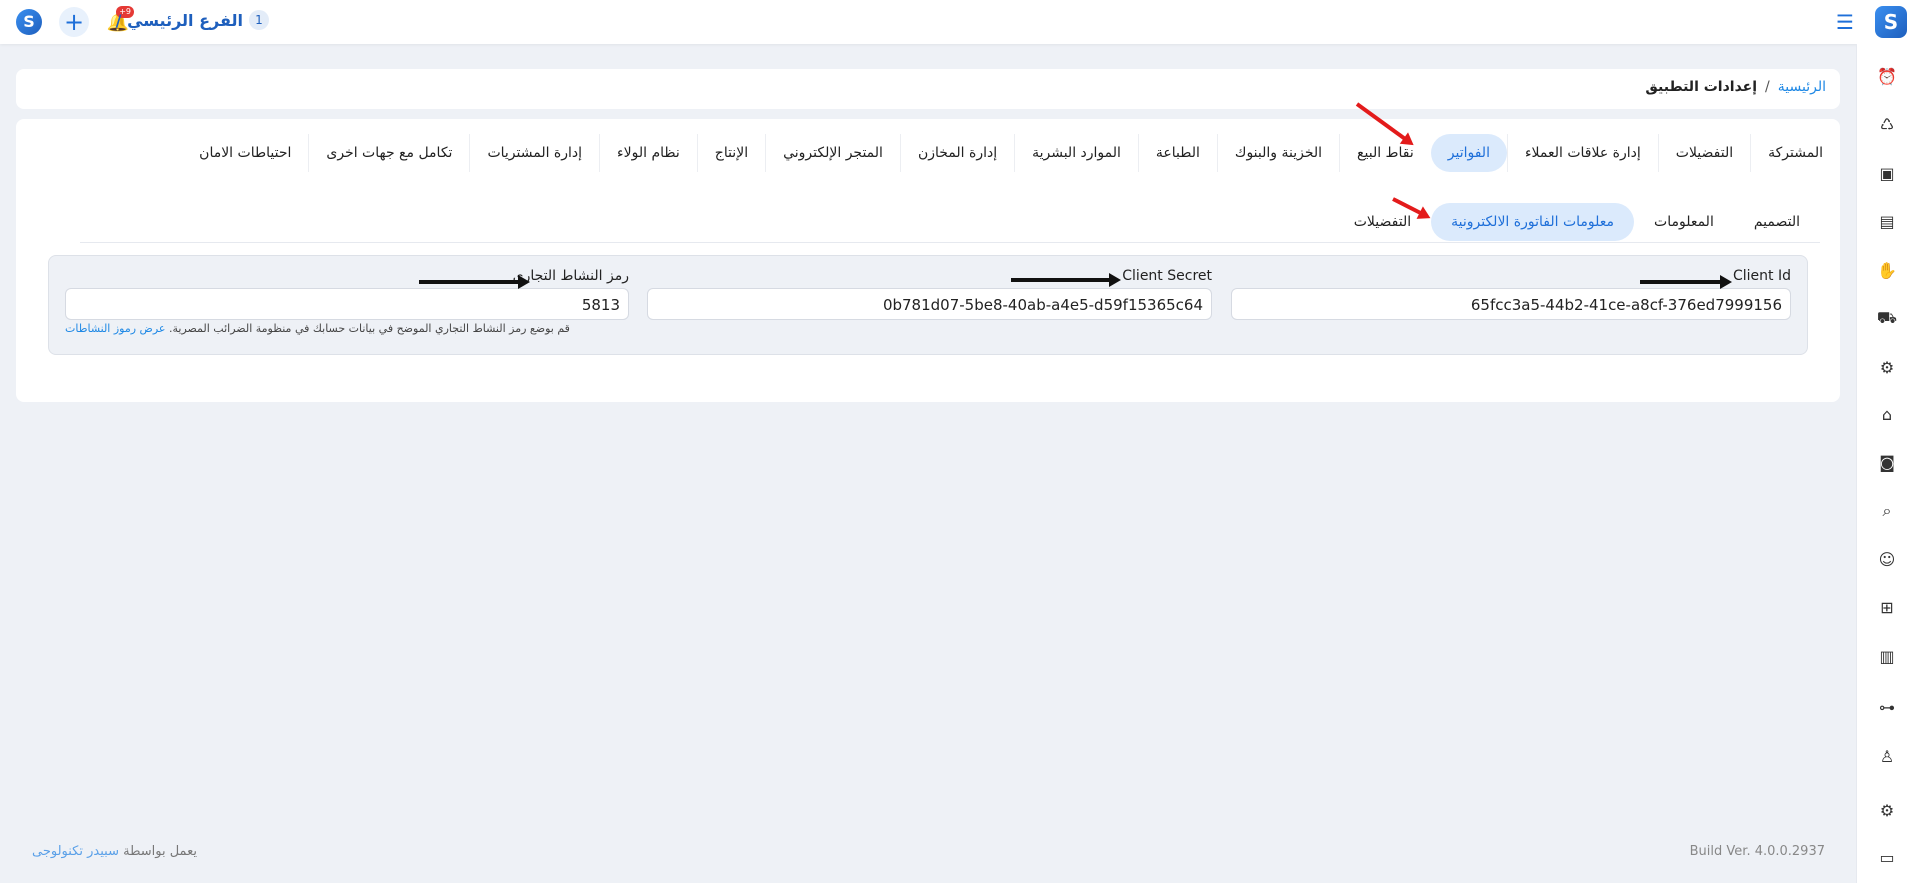 The width and height of the screenshot is (1919, 883). I want to click on branch-selector: 1 الفرع الرئيسي /, so click(192, 20).